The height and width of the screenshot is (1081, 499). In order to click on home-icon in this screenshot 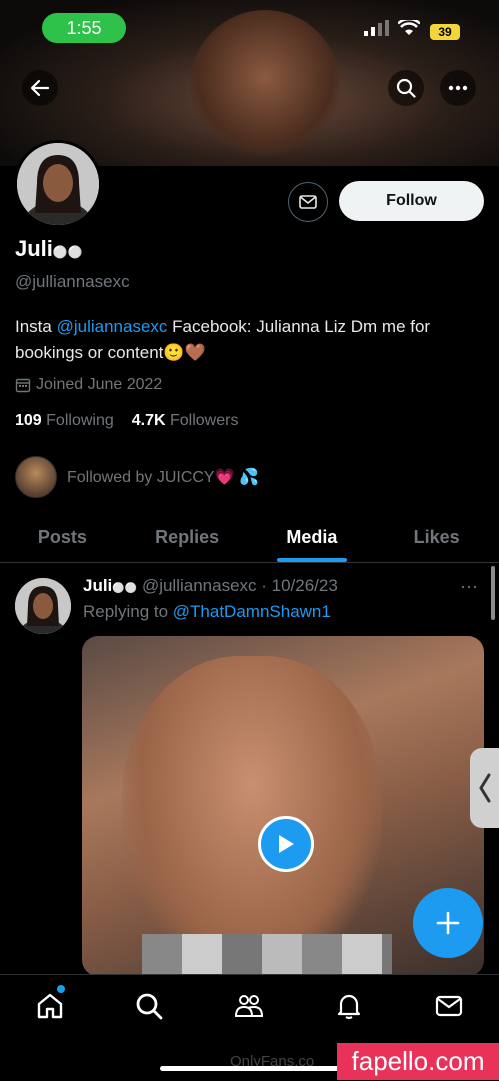, I will do `click(50, 1006)`.